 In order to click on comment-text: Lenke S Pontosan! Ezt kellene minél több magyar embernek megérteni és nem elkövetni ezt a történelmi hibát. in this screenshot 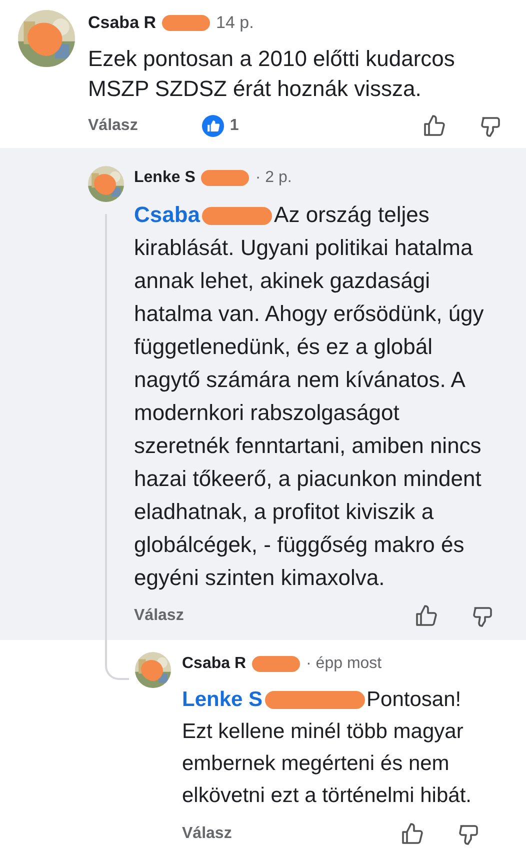, I will do `click(327, 747)`.